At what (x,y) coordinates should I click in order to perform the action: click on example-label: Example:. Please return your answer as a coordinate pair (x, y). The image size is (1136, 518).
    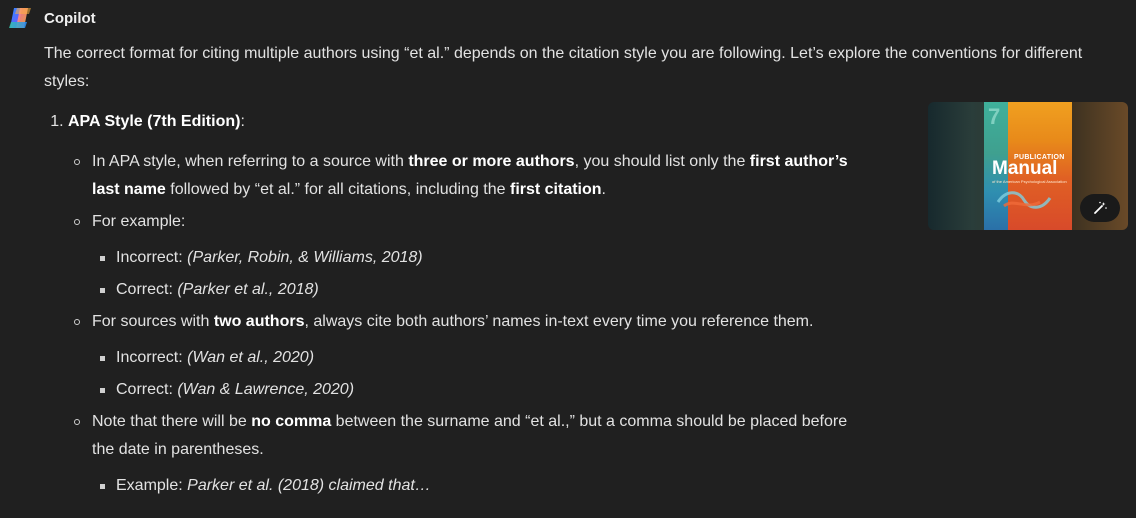
    Looking at the image, I should click on (152, 485).